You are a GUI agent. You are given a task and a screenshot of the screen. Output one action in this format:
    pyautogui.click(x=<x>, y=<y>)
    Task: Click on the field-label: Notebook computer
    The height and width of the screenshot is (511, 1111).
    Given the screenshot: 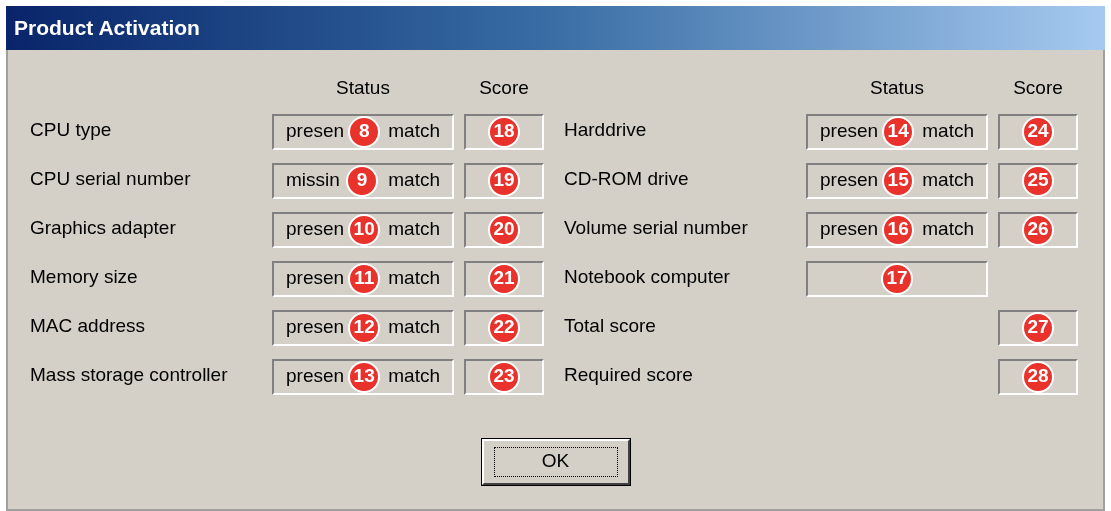 What is the action you would take?
    pyautogui.click(x=647, y=276)
    